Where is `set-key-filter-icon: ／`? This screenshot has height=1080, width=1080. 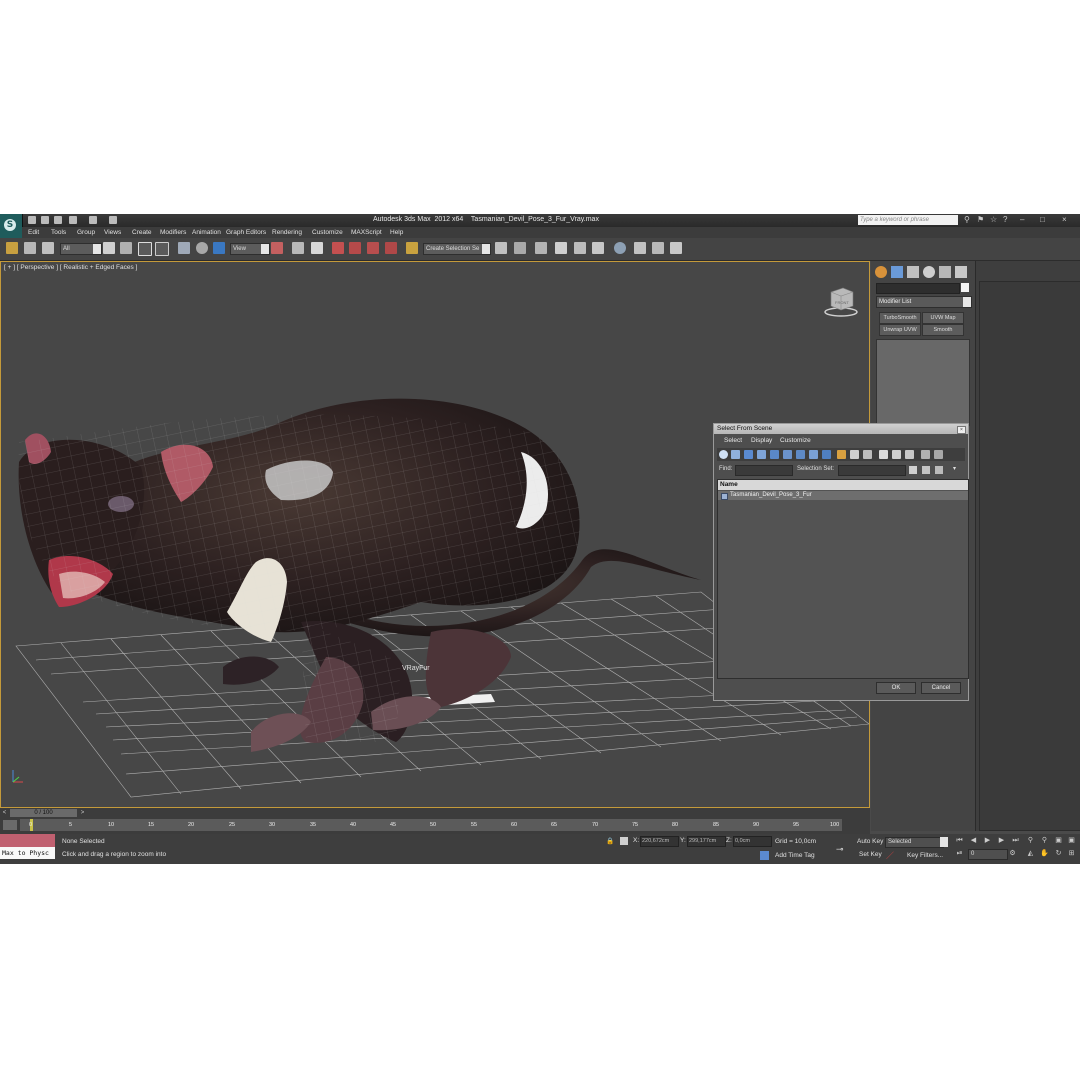 set-key-filter-icon: ／ is located at coordinates (890, 855).